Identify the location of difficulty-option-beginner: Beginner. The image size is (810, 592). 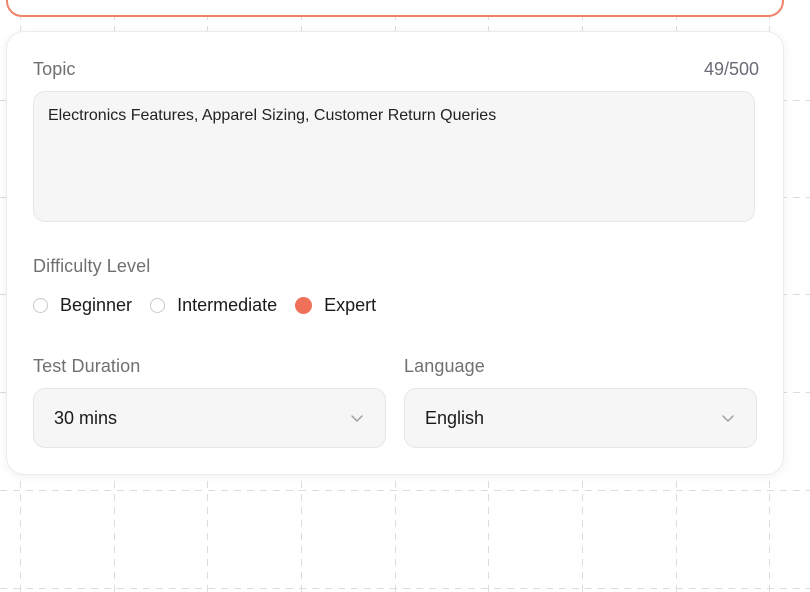
(82, 305).